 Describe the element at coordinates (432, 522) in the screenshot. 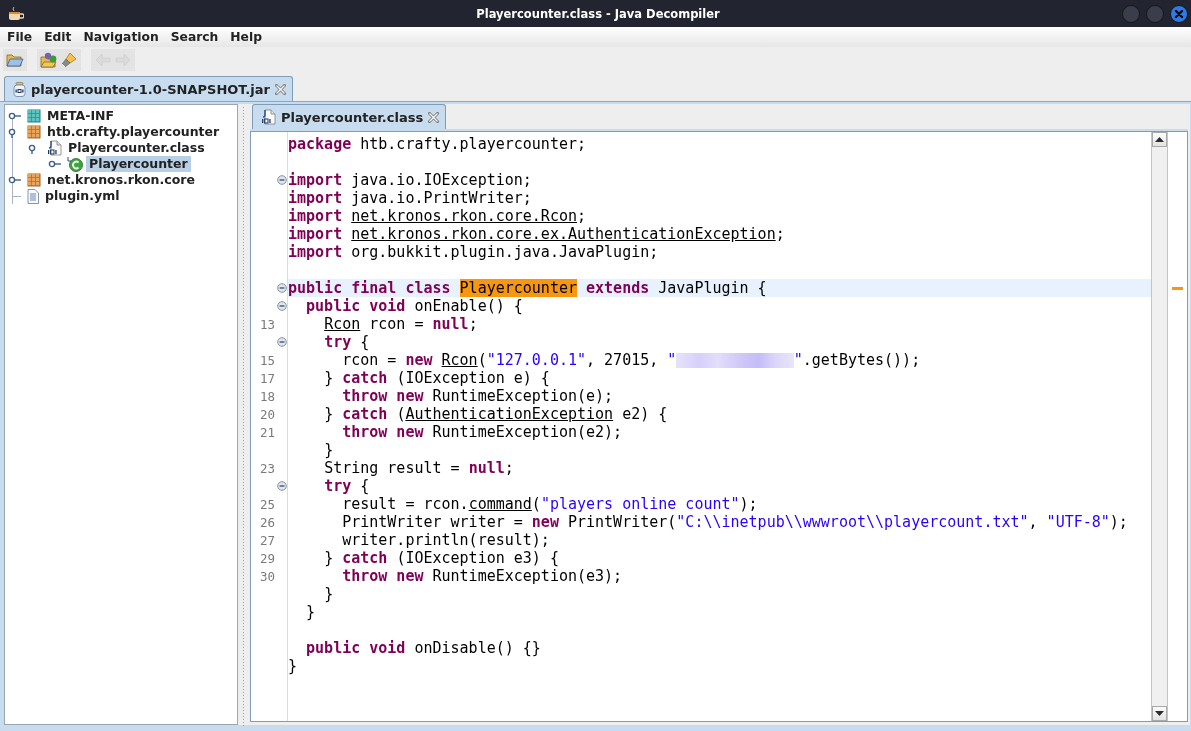

I see `code-text: PrintWriter writer =` at that location.